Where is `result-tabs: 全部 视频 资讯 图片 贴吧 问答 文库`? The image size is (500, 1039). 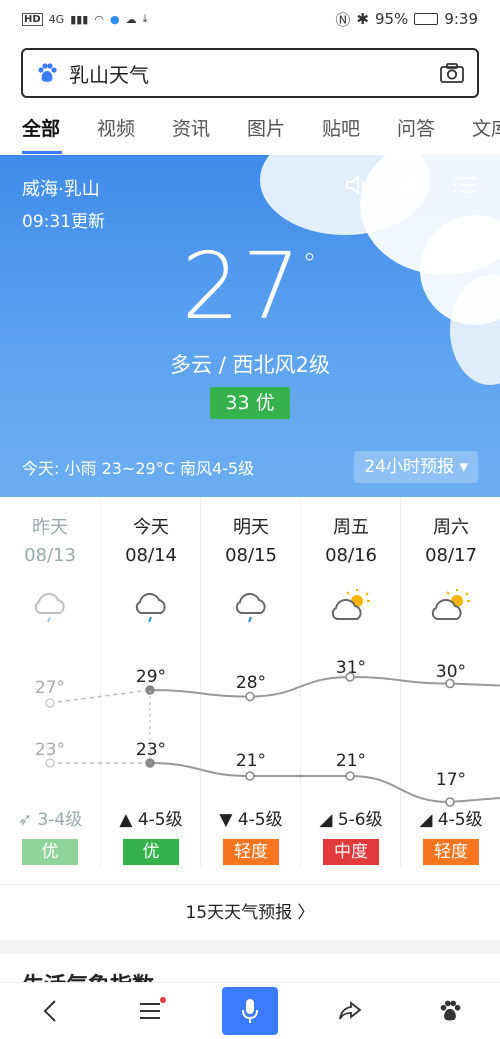 result-tabs: 全部 视频 资讯 图片 贴吧 问答 文库 is located at coordinates (250, 131).